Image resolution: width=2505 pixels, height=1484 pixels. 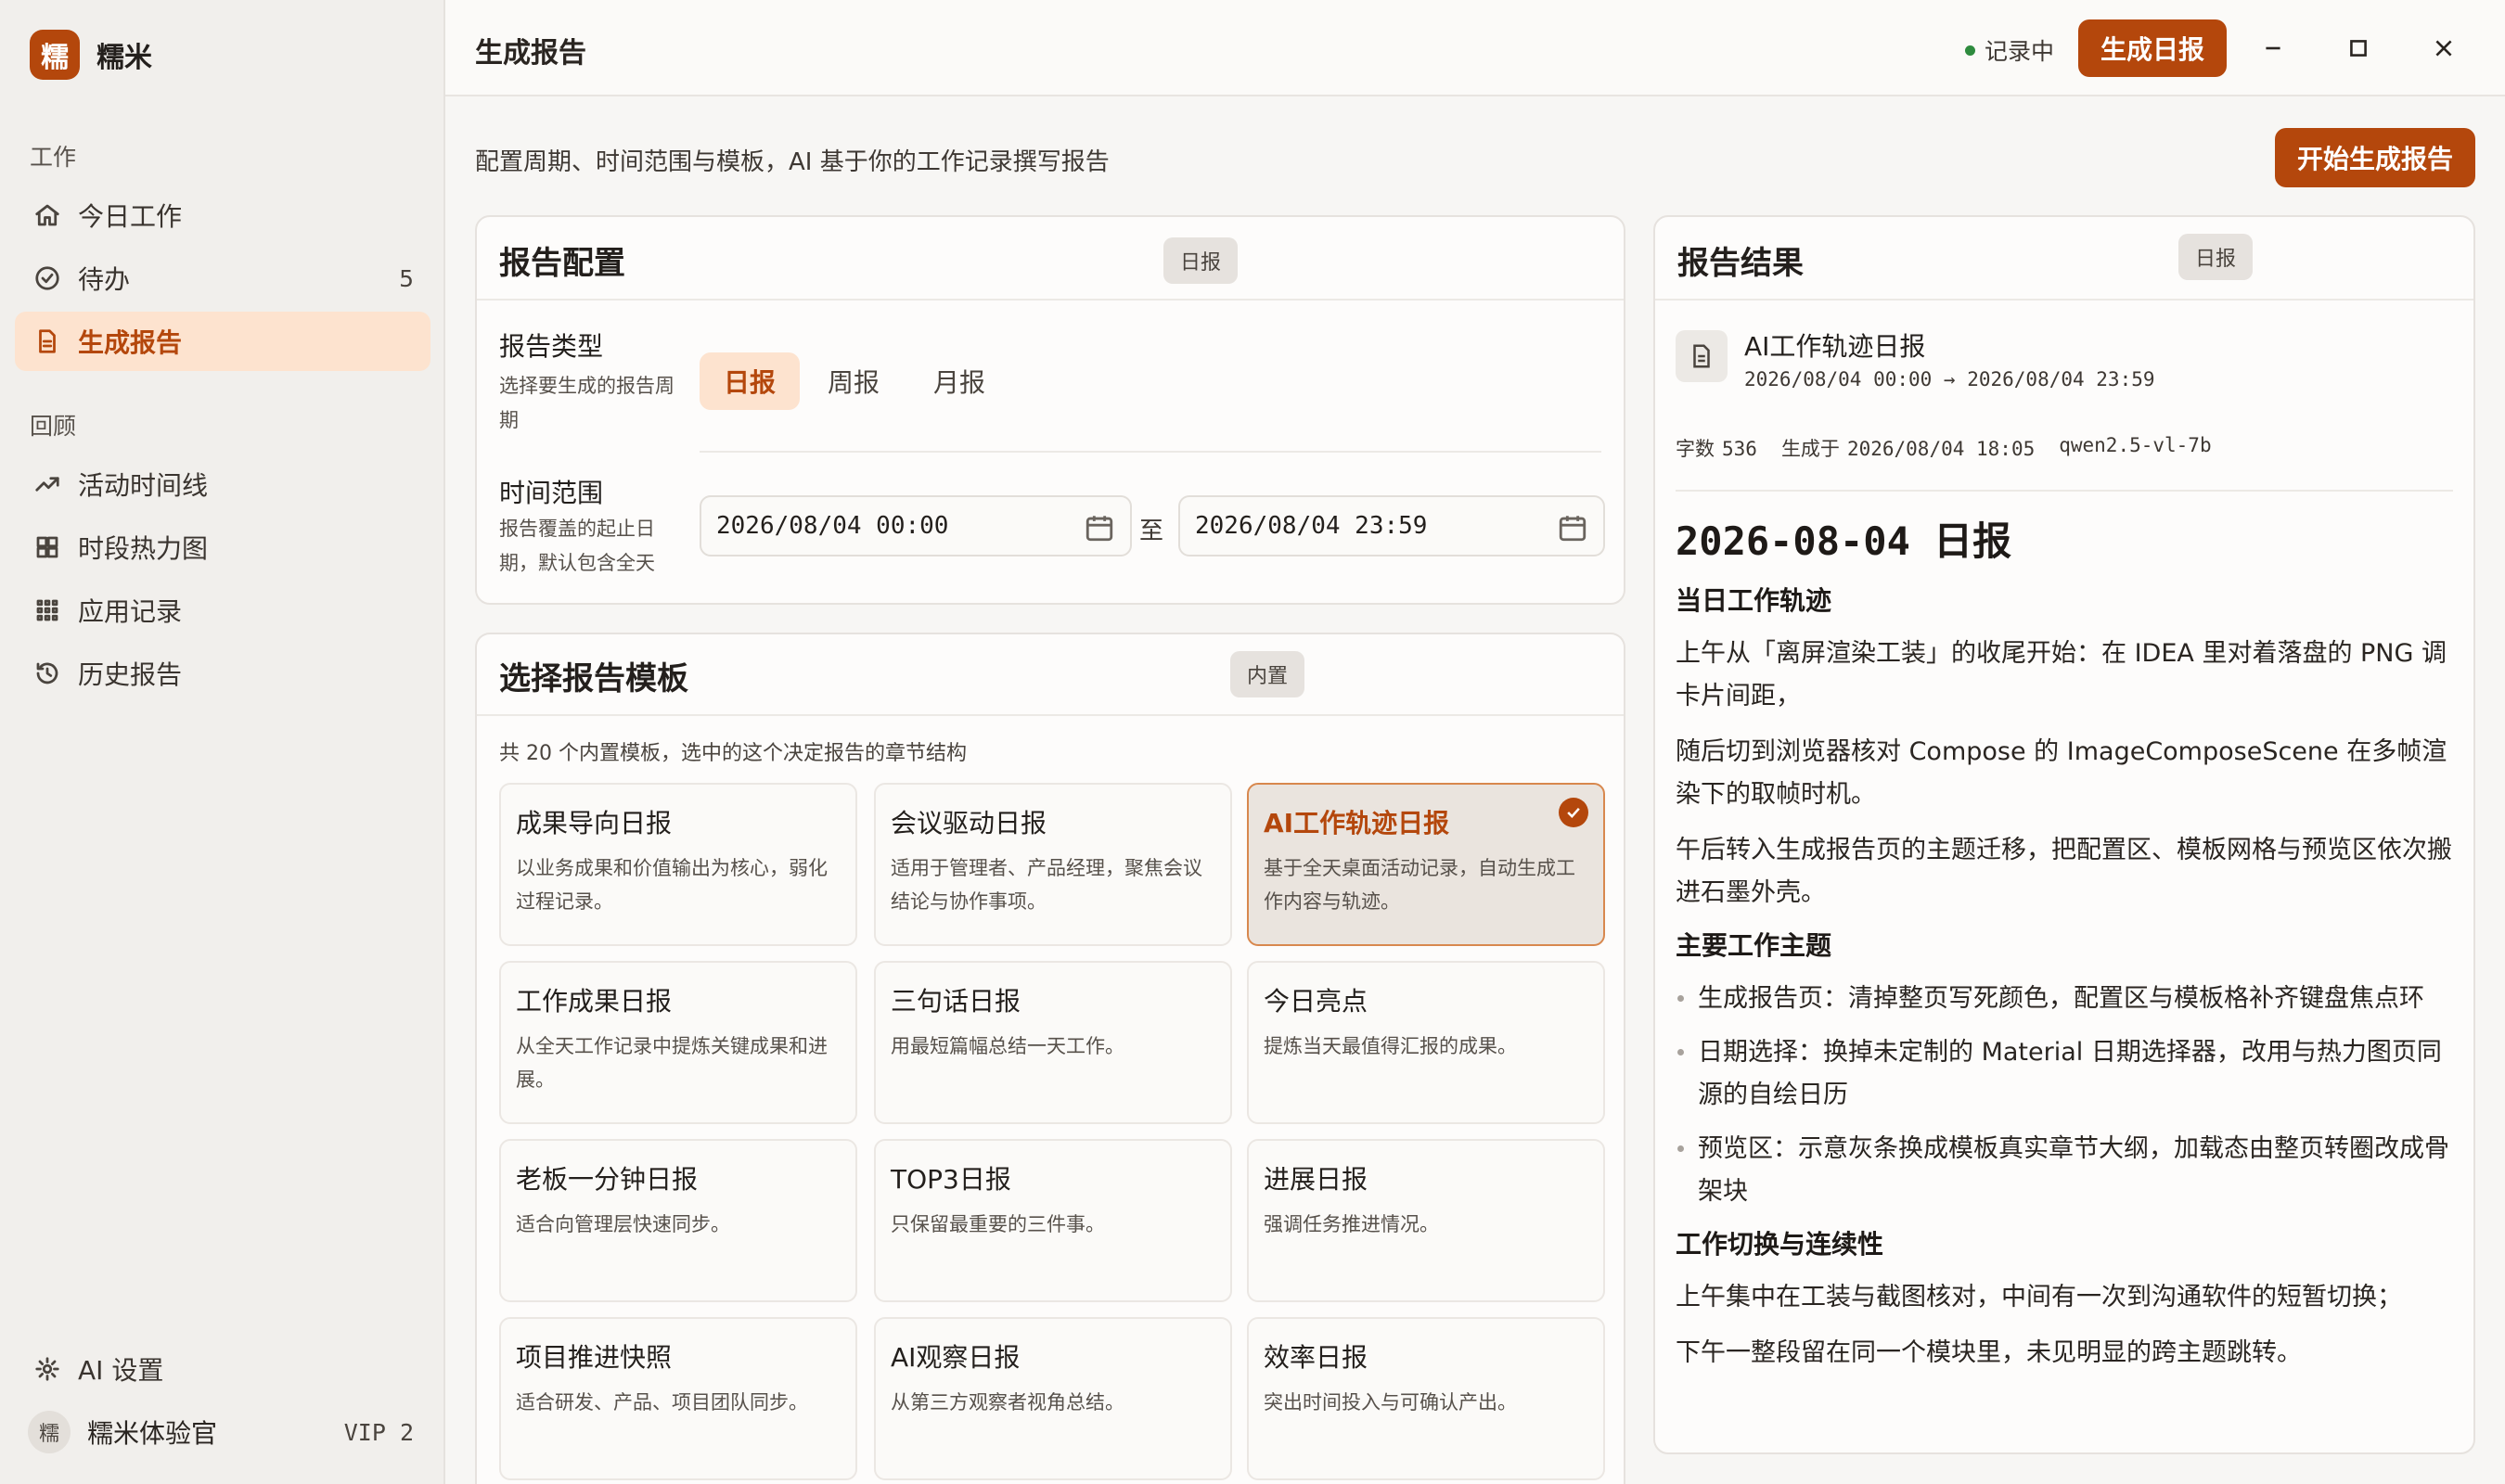 What do you see at coordinates (1007, 1402) in the screenshot?
I see `template-desc: 从第三方观察者视角总结。` at bounding box center [1007, 1402].